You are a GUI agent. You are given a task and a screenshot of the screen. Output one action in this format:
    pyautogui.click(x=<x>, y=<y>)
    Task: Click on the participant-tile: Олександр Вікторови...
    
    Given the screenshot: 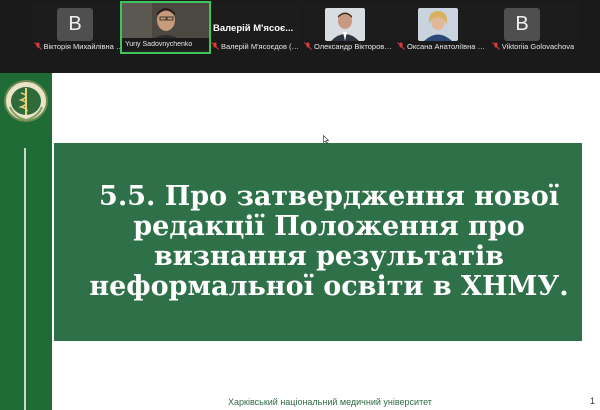 What is the action you would take?
    pyautogui.click(x=349, y=28)
    